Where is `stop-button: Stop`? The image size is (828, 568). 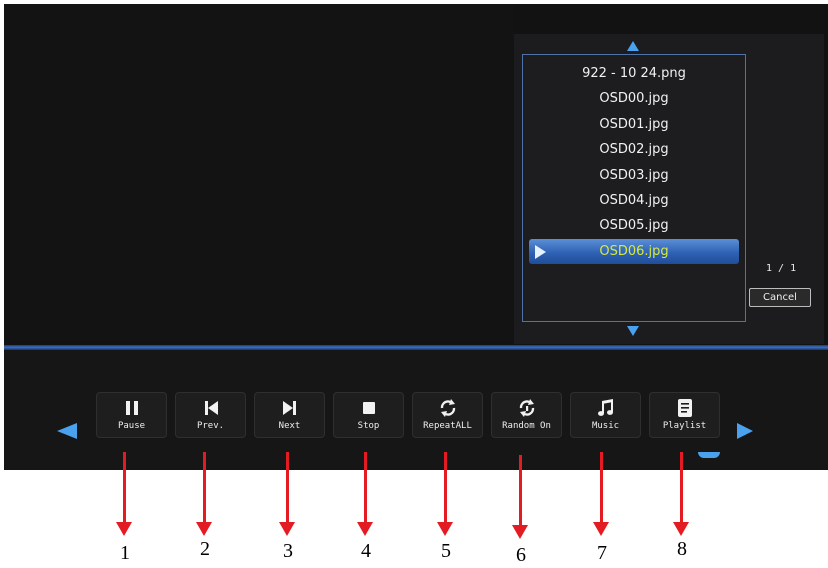
stop-button: Stop is located at coordinates (368, 415).